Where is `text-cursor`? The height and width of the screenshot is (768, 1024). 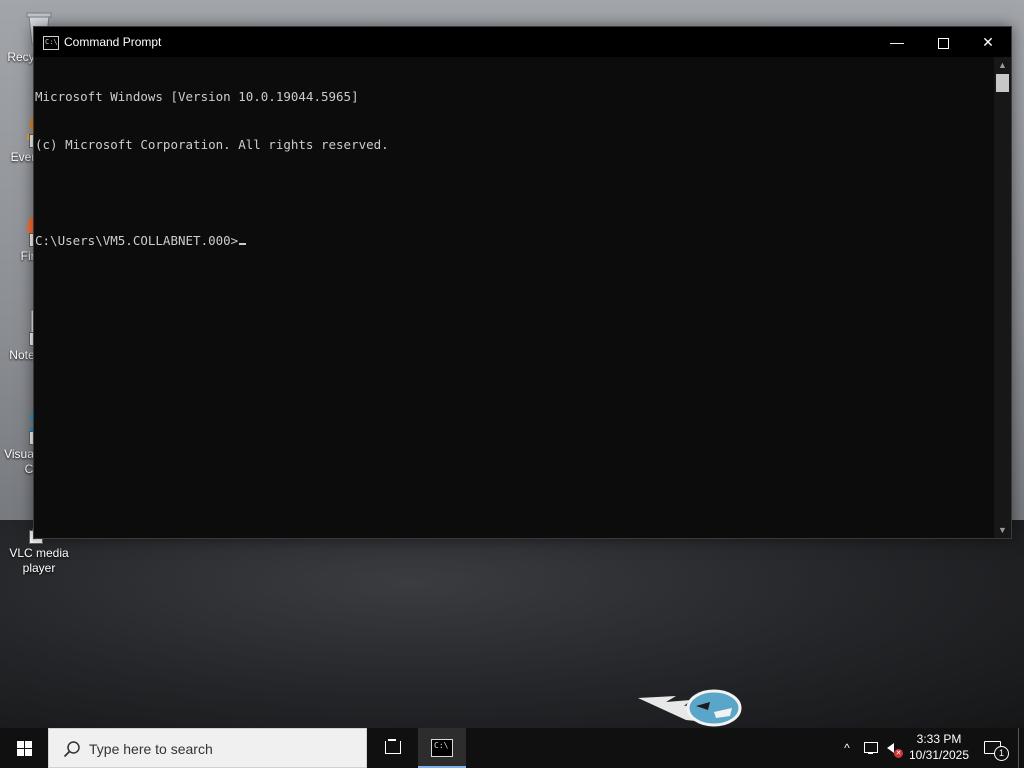
text-cursor is located at coordinates (243, 244).